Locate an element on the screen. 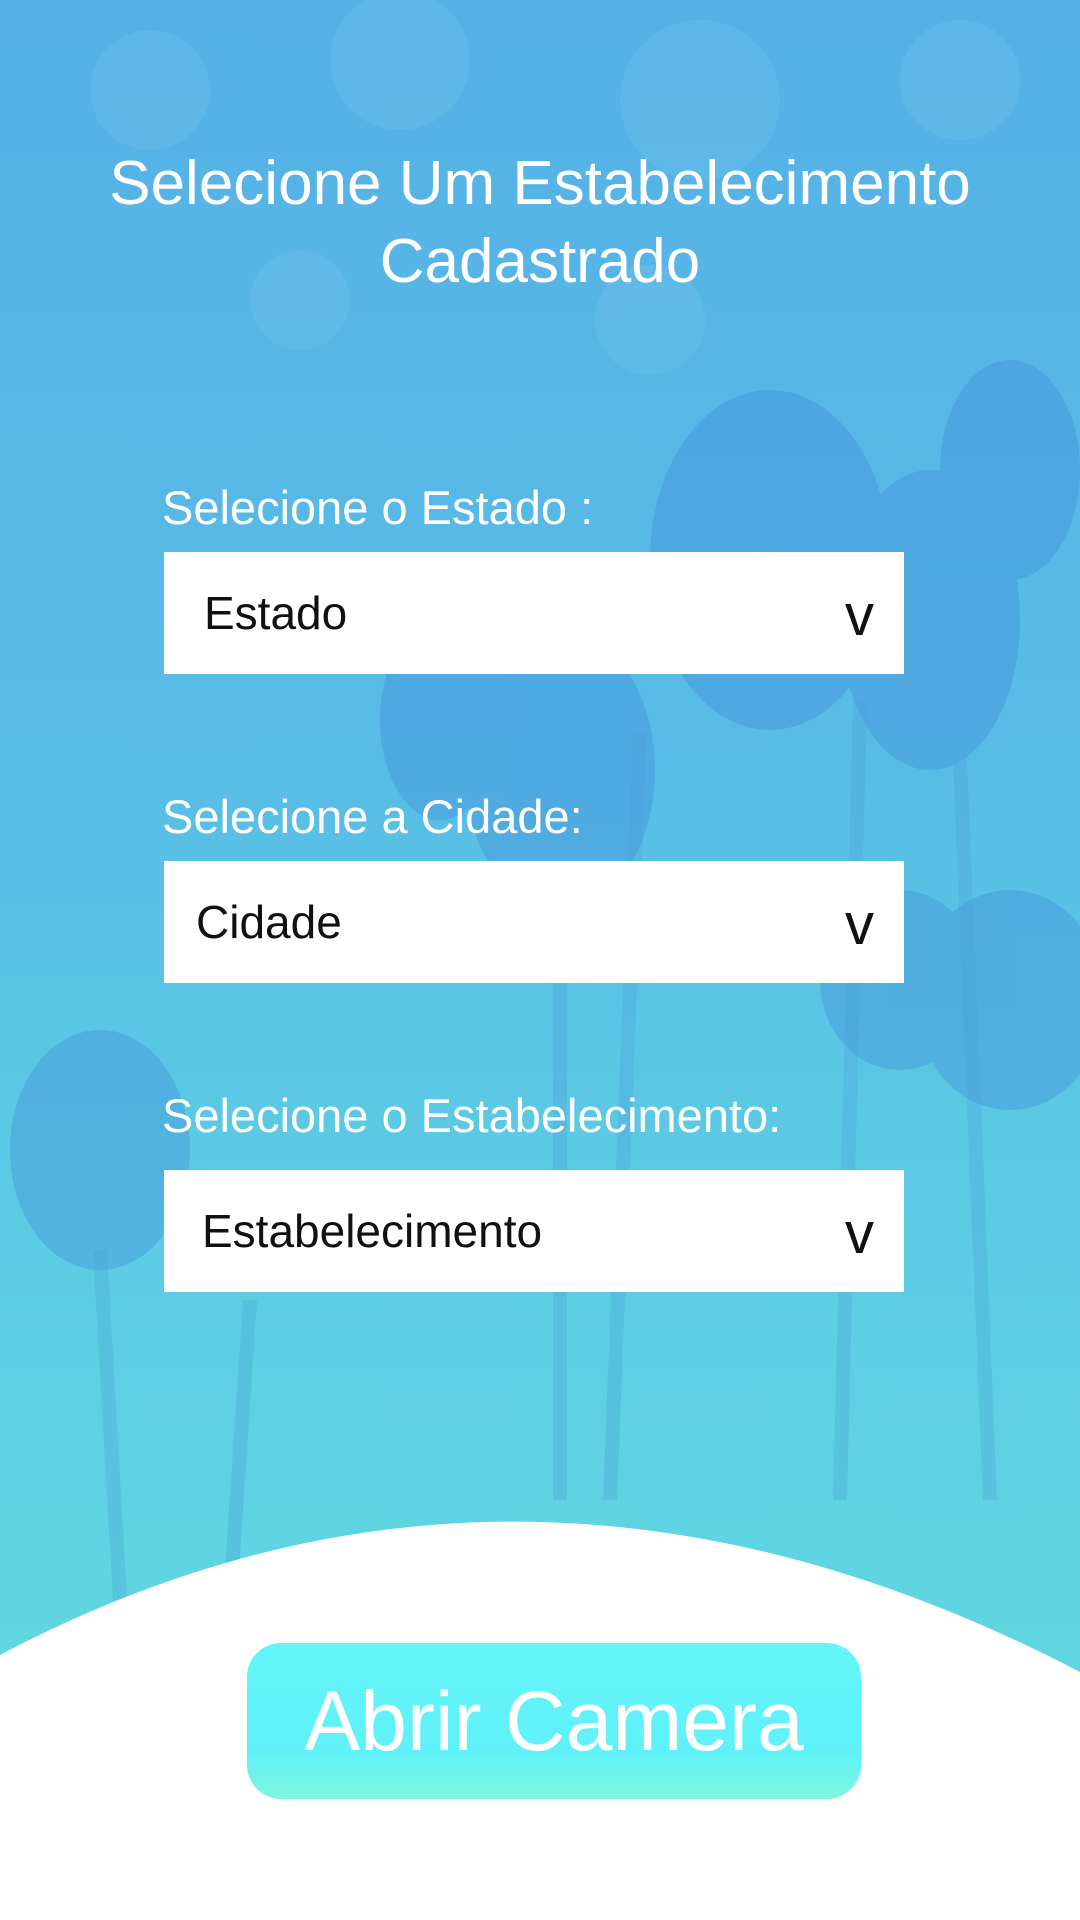  cidade-select-value: Cidade is located at coordinates (269, 922).